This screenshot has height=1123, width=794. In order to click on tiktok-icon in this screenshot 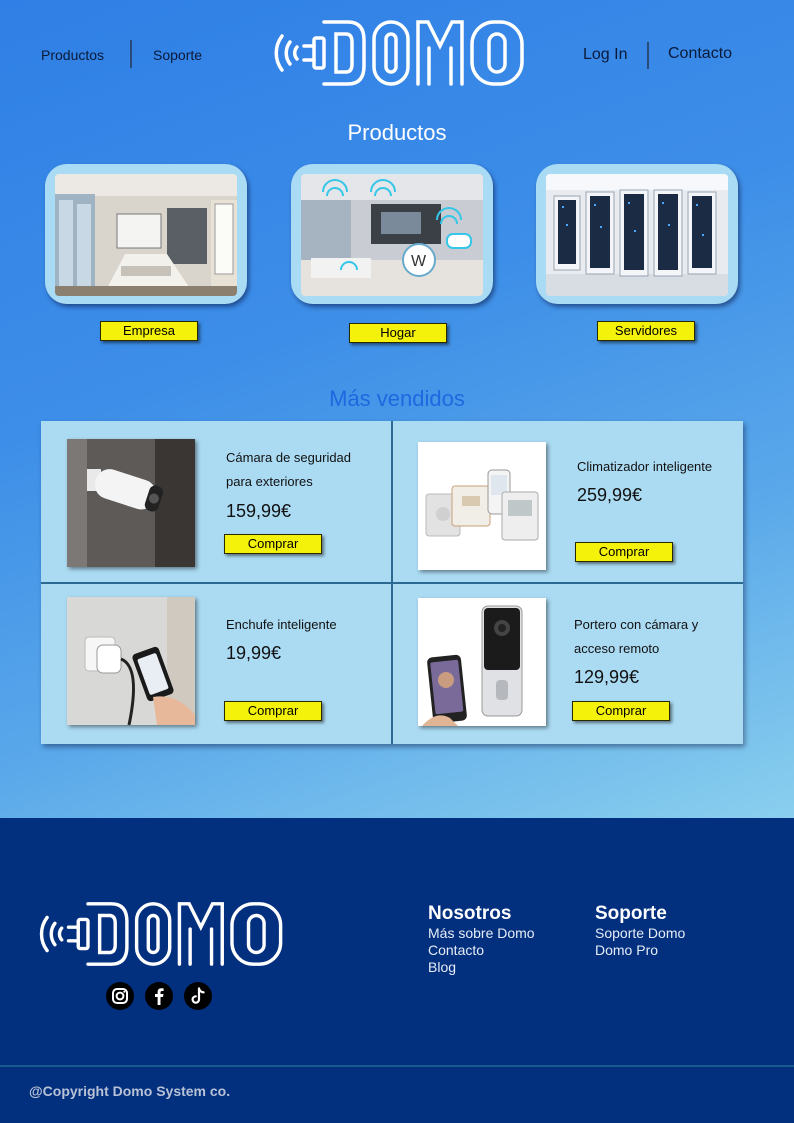, I will do `click(198, 996)`.